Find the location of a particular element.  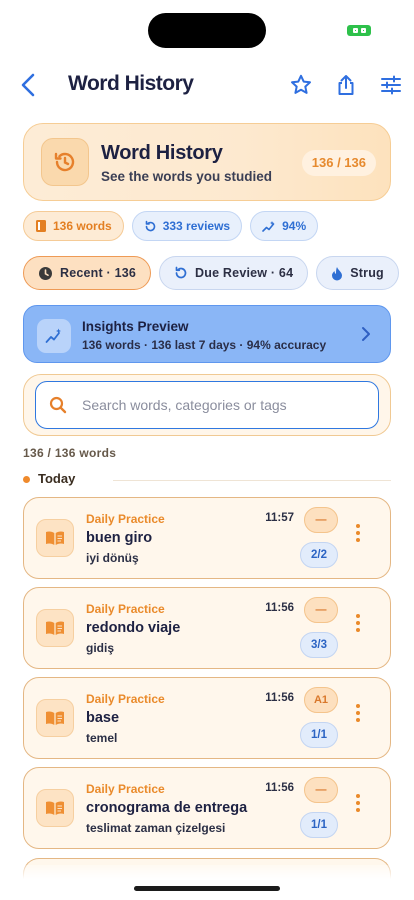

card-translation: teslimat zaman çizelgesi is located at coordinates (156, 828).